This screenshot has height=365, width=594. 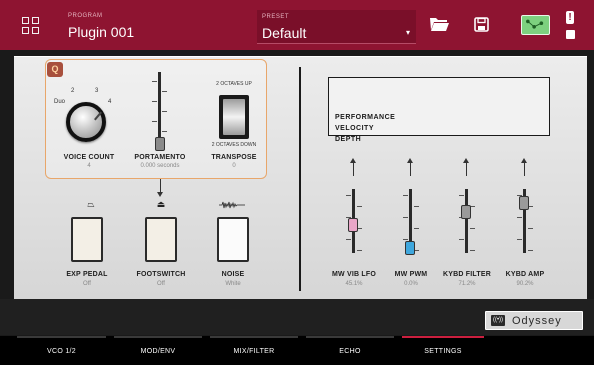 What do you see at coordinates (160, 166) in the screenshot?
I see `portamento-value: 0.000 seconds` at bounding box center [160, 166].